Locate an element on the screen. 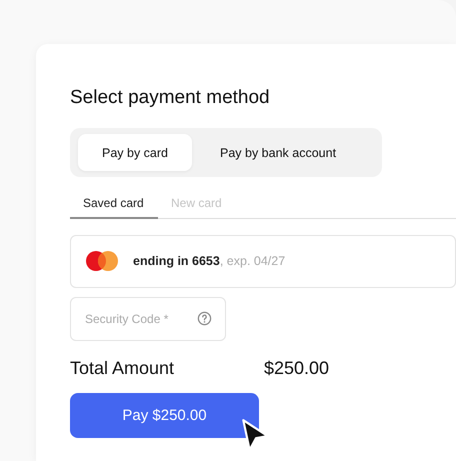 Image resolution: width=456 pixels, height=461 pixels. help-icon is located at coordinates (204, 318).